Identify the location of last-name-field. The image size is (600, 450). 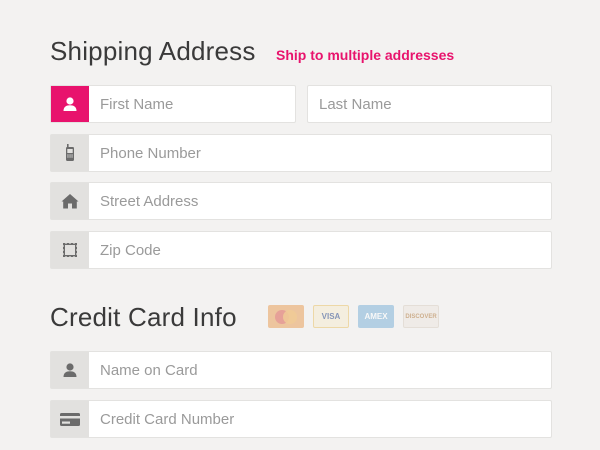
(429, 104).